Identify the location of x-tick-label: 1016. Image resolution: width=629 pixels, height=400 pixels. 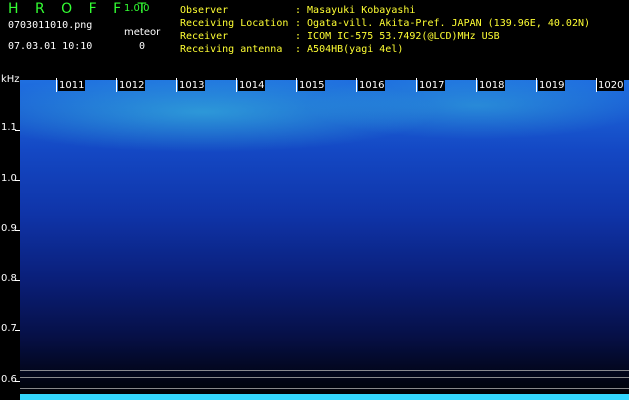
(372, 85).